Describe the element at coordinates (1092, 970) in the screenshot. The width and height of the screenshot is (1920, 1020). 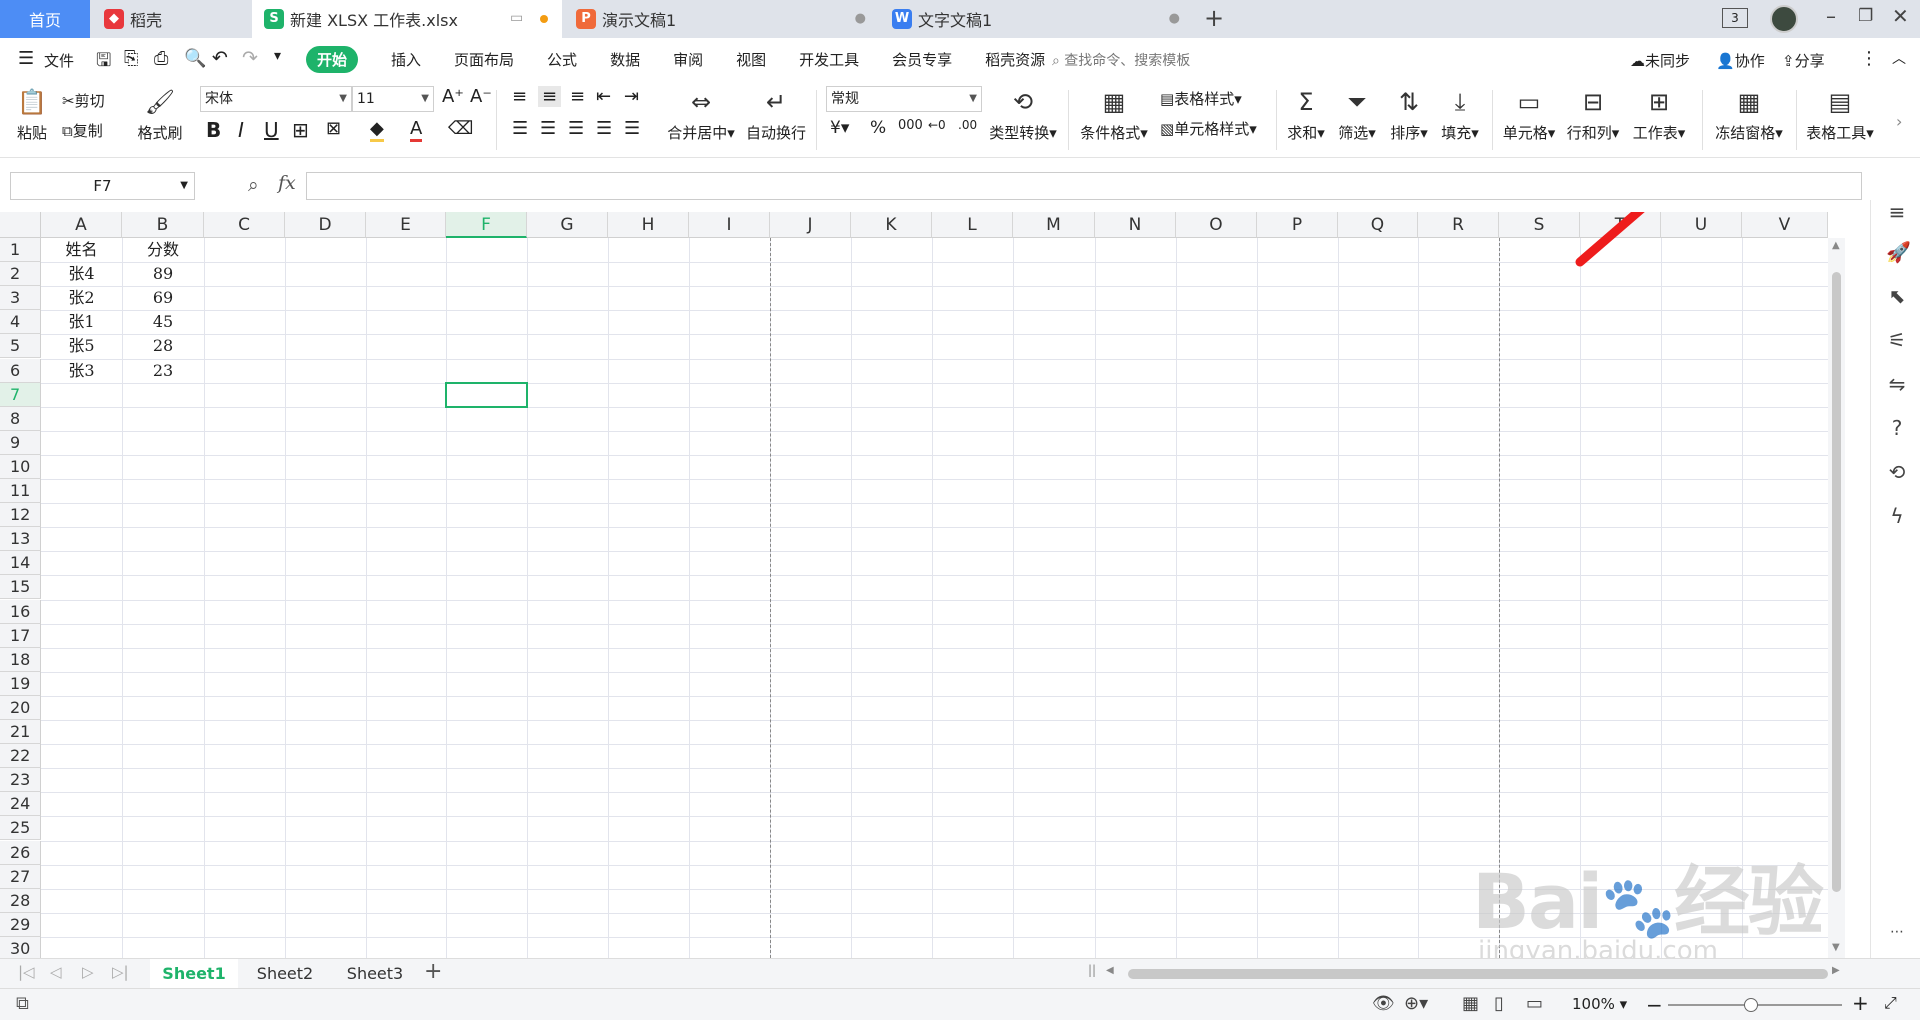
I see `hscroll-split-icon: ||` at that location.